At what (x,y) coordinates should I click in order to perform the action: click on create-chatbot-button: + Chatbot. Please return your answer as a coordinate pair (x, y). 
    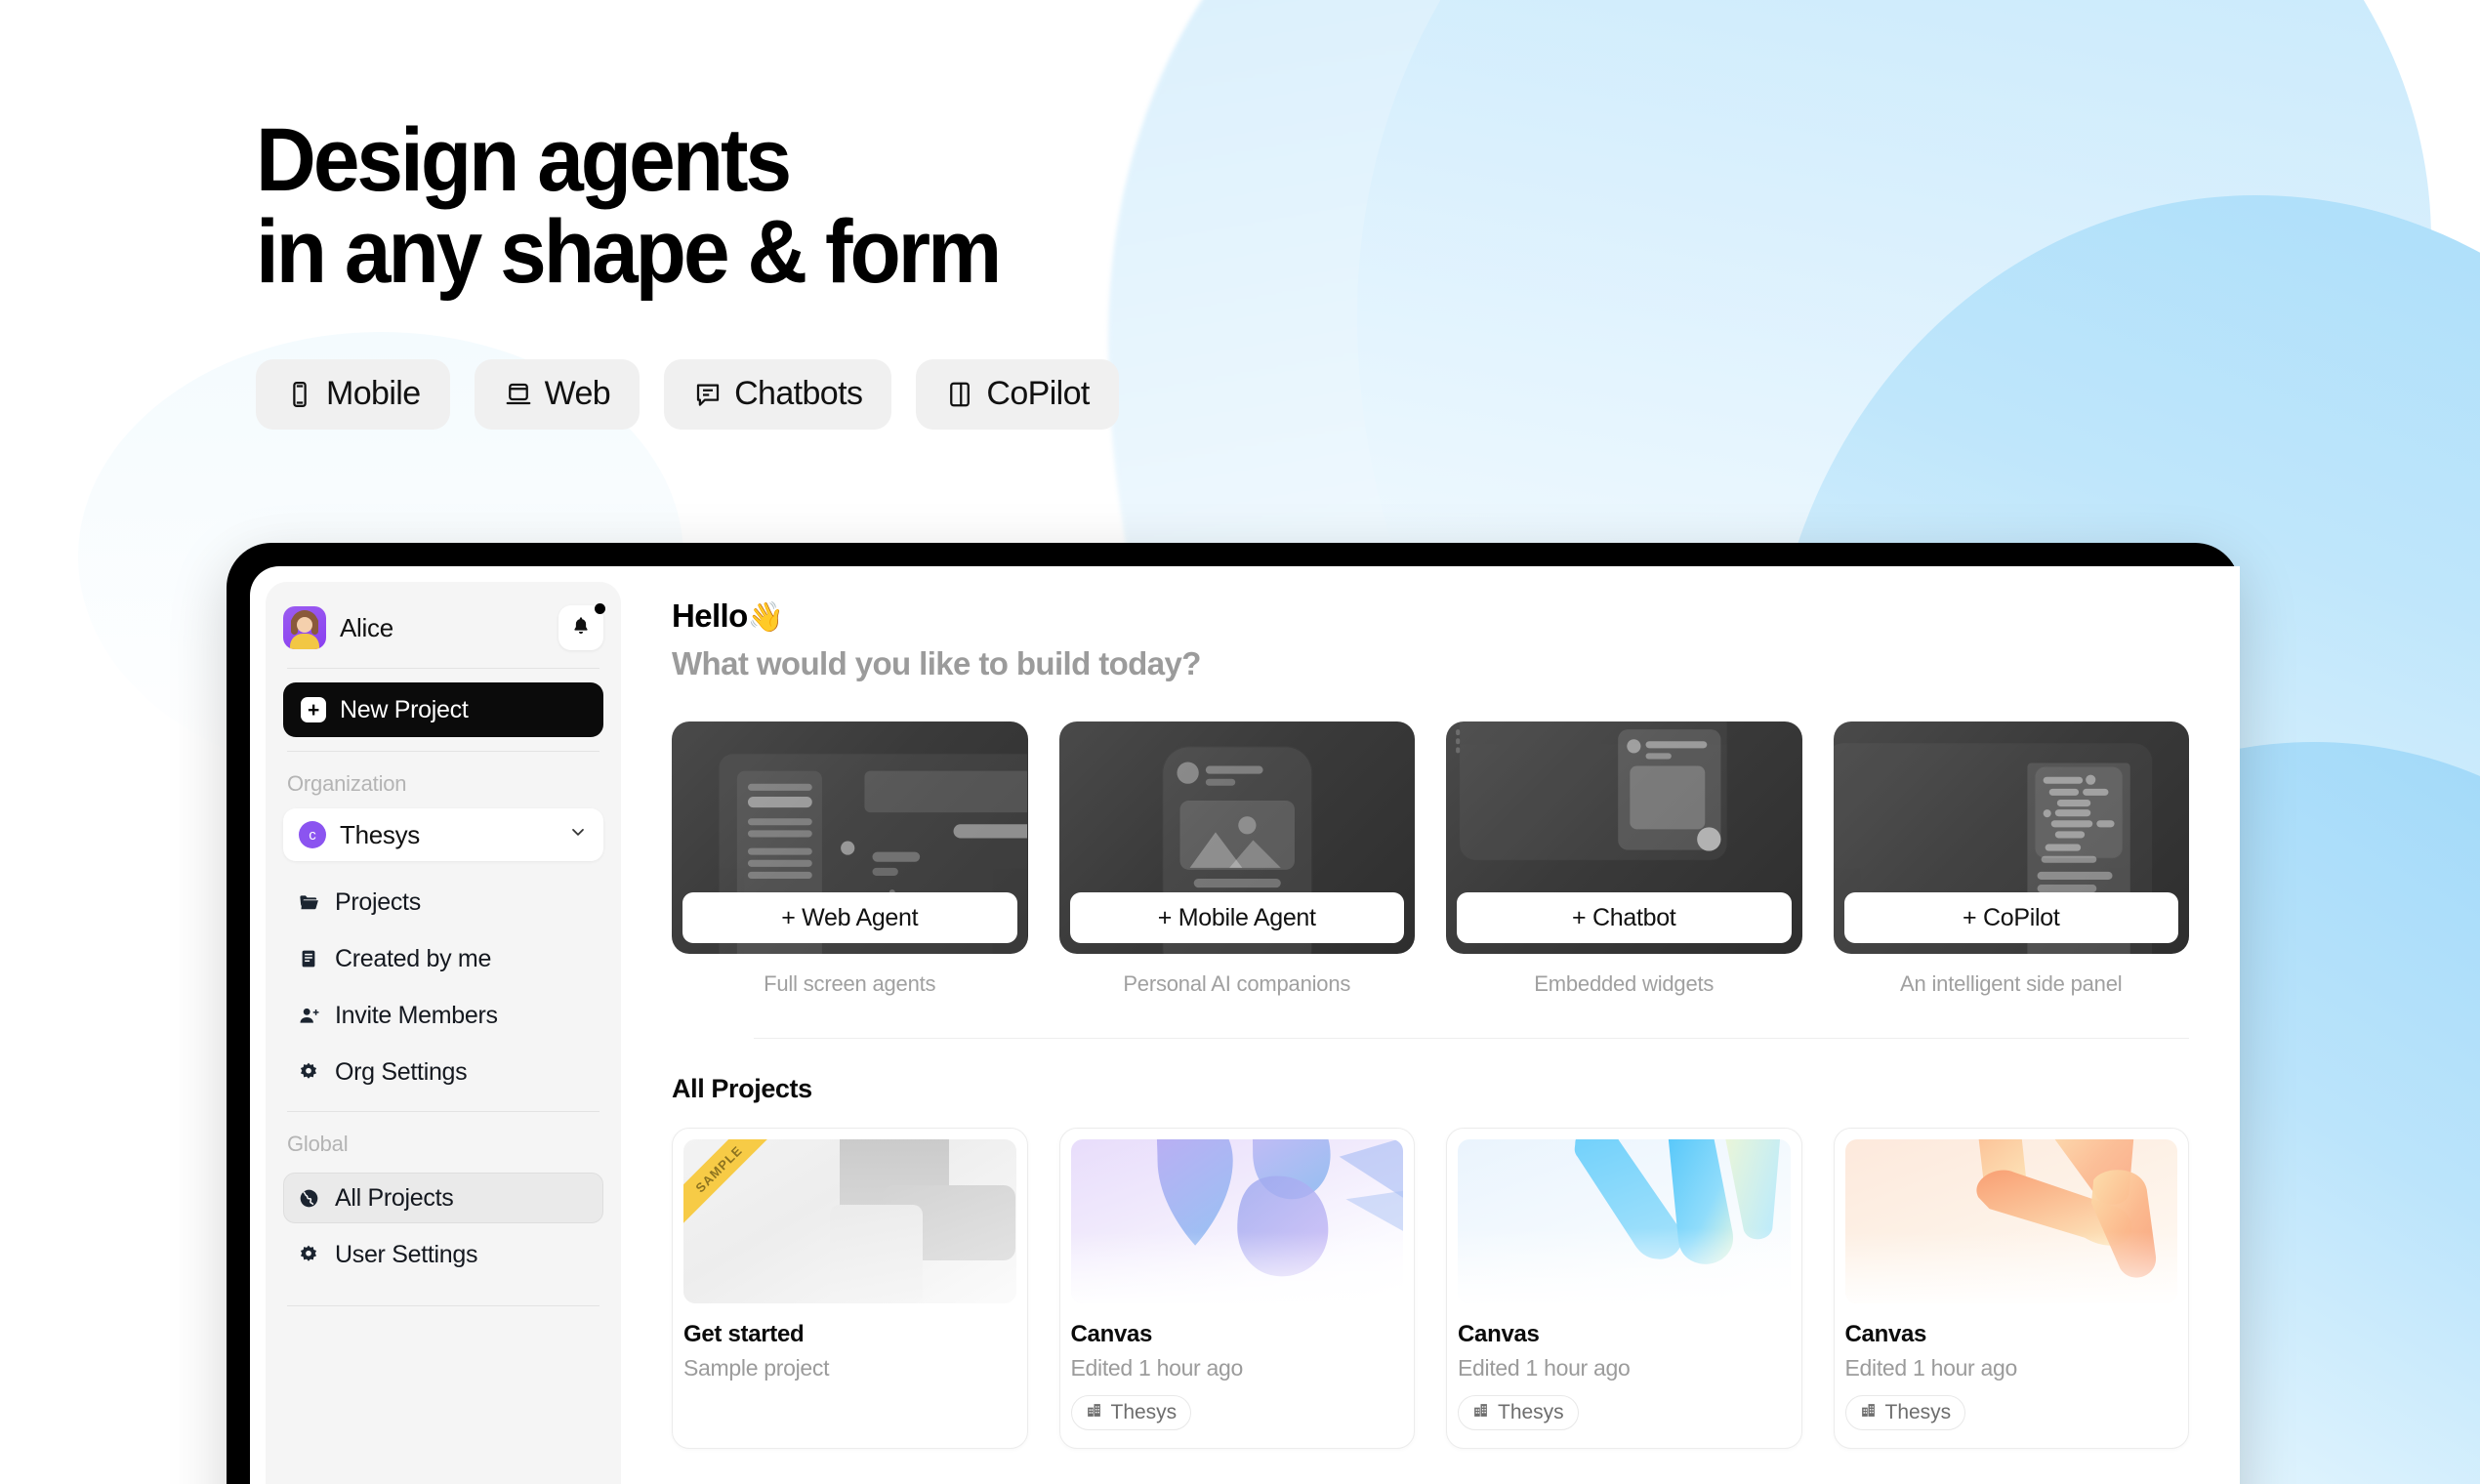
    Looking at the image, I should click on (1625, 918).